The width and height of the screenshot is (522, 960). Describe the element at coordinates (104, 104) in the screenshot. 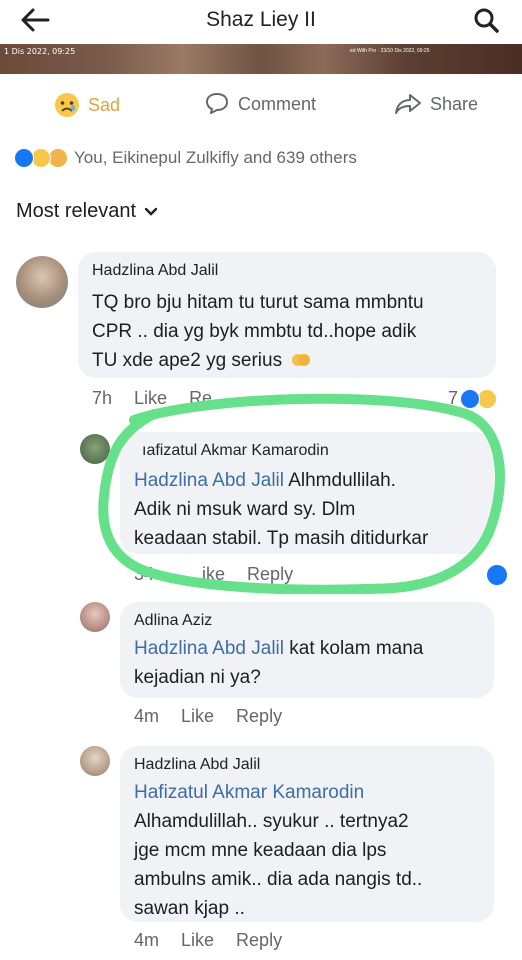

I see `sad-label: Sad` at that location.